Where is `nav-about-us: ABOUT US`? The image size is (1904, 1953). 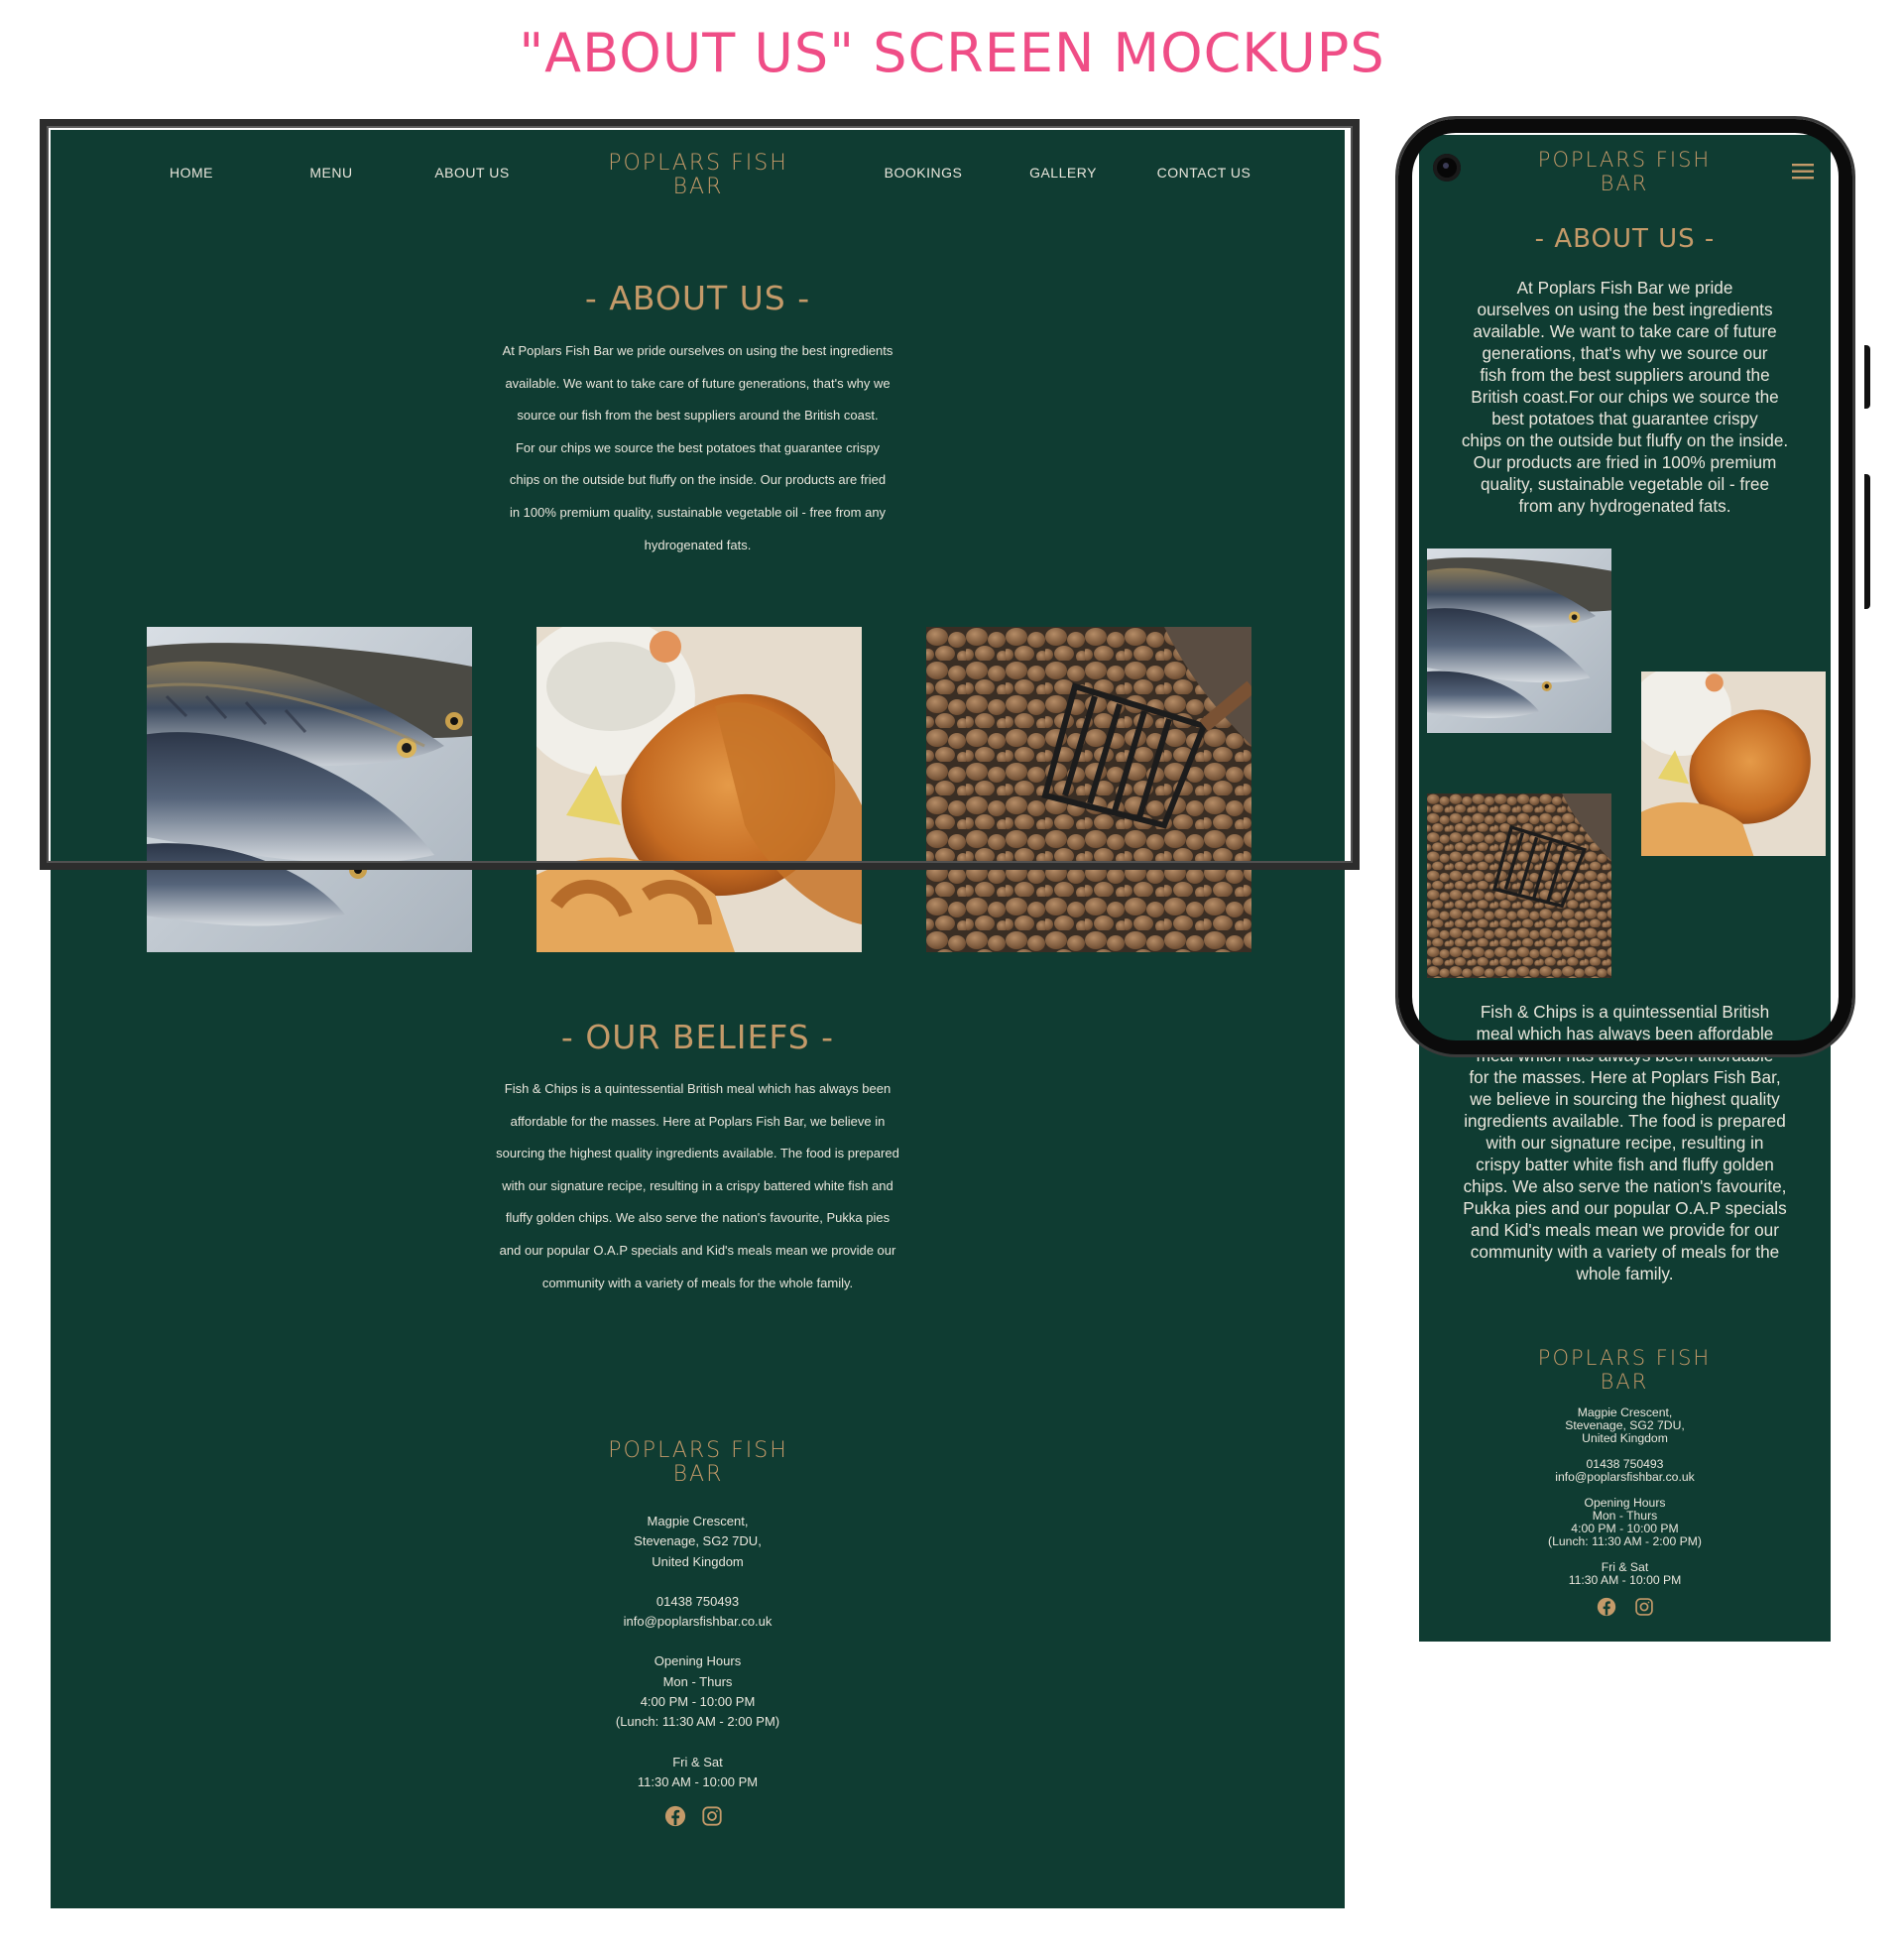 nav-about-us: ABOUT US is located at coordinates (471, 173).